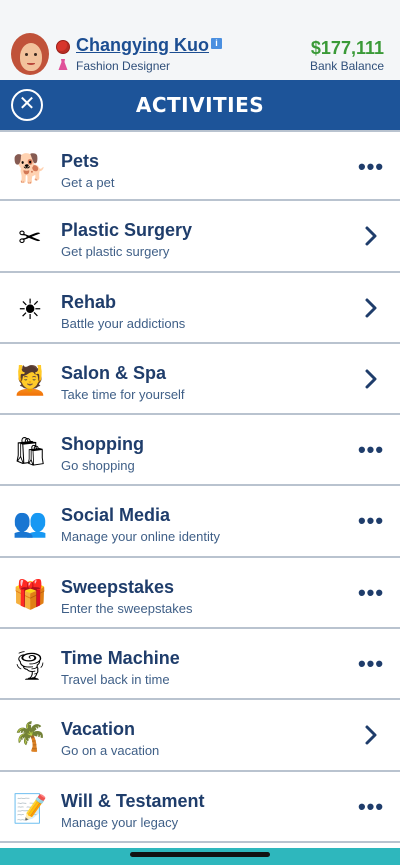  Describe the element at coordinates (200, 593) in the screenshot. I see `activity-row: 🎁 Sweepstakes Enter the sweepstakes •••` at that location.